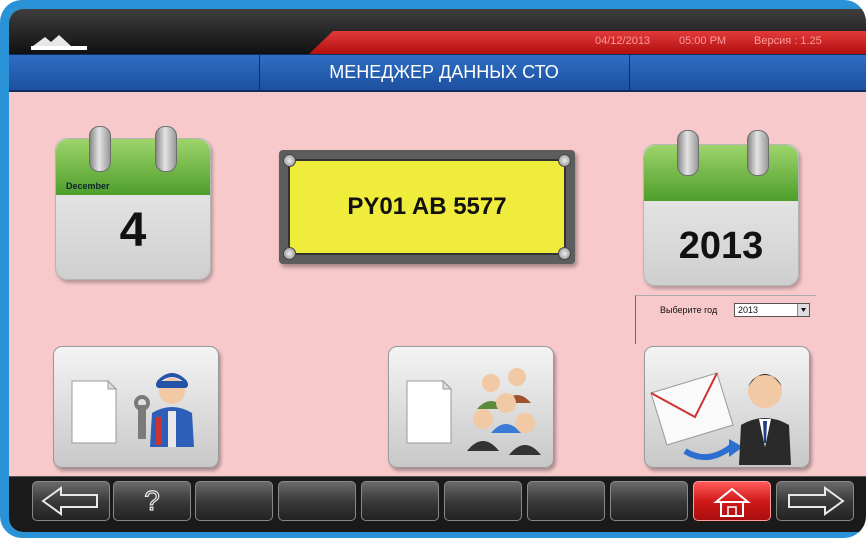  What do you see at coordinates (721, 215) in the screenshot?
I see `year-calendar: 2013` at bounding box center [721, 215].